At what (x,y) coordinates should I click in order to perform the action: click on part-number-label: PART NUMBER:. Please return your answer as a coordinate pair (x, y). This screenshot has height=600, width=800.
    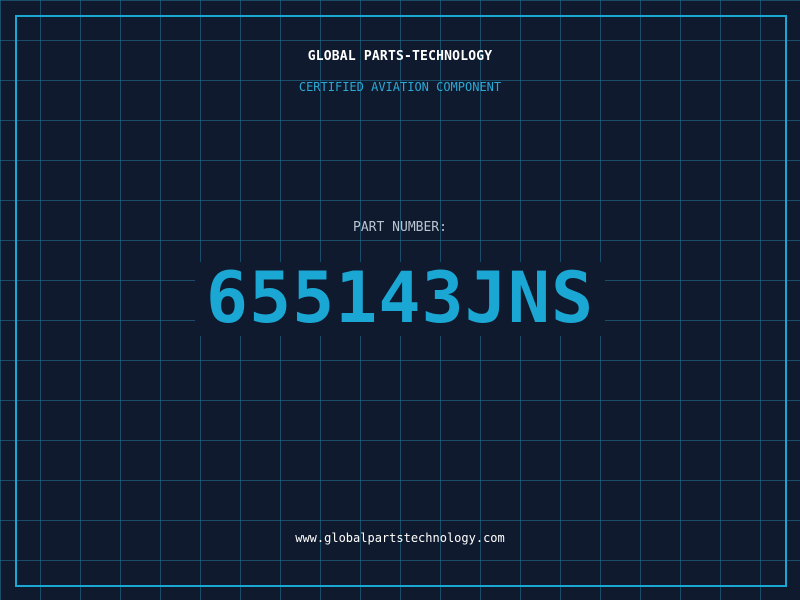
    Looking at the image, I should click on (400, 227).